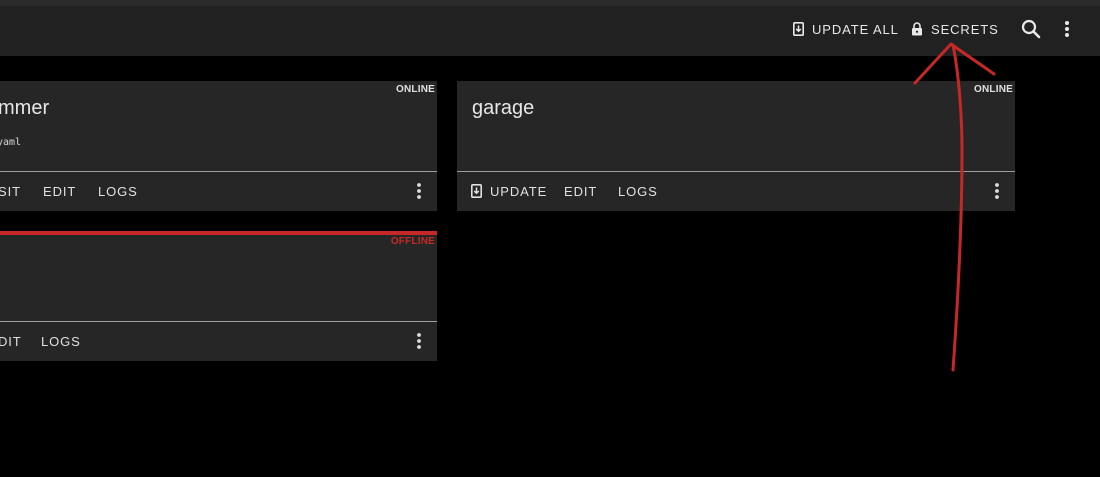 This screenshot has width=1100, height=477. What do you see at coordinates (550, 3) in the screenshot?
I see `top-strip` at bounding box center [550, 3].